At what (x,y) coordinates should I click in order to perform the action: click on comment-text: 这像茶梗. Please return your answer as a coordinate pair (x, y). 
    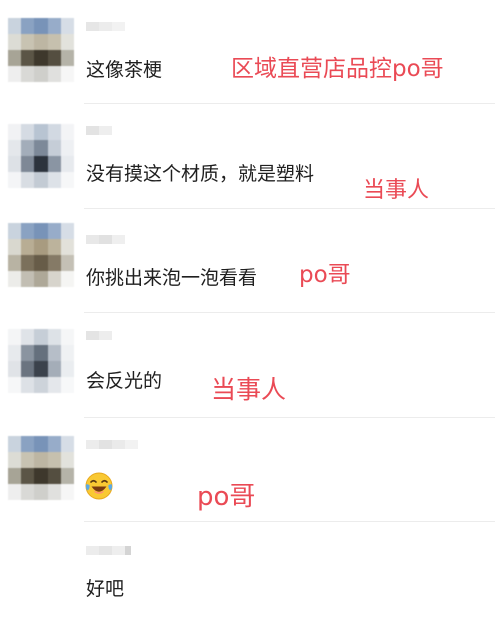
    Looking at the image, I should click on (124, 70).